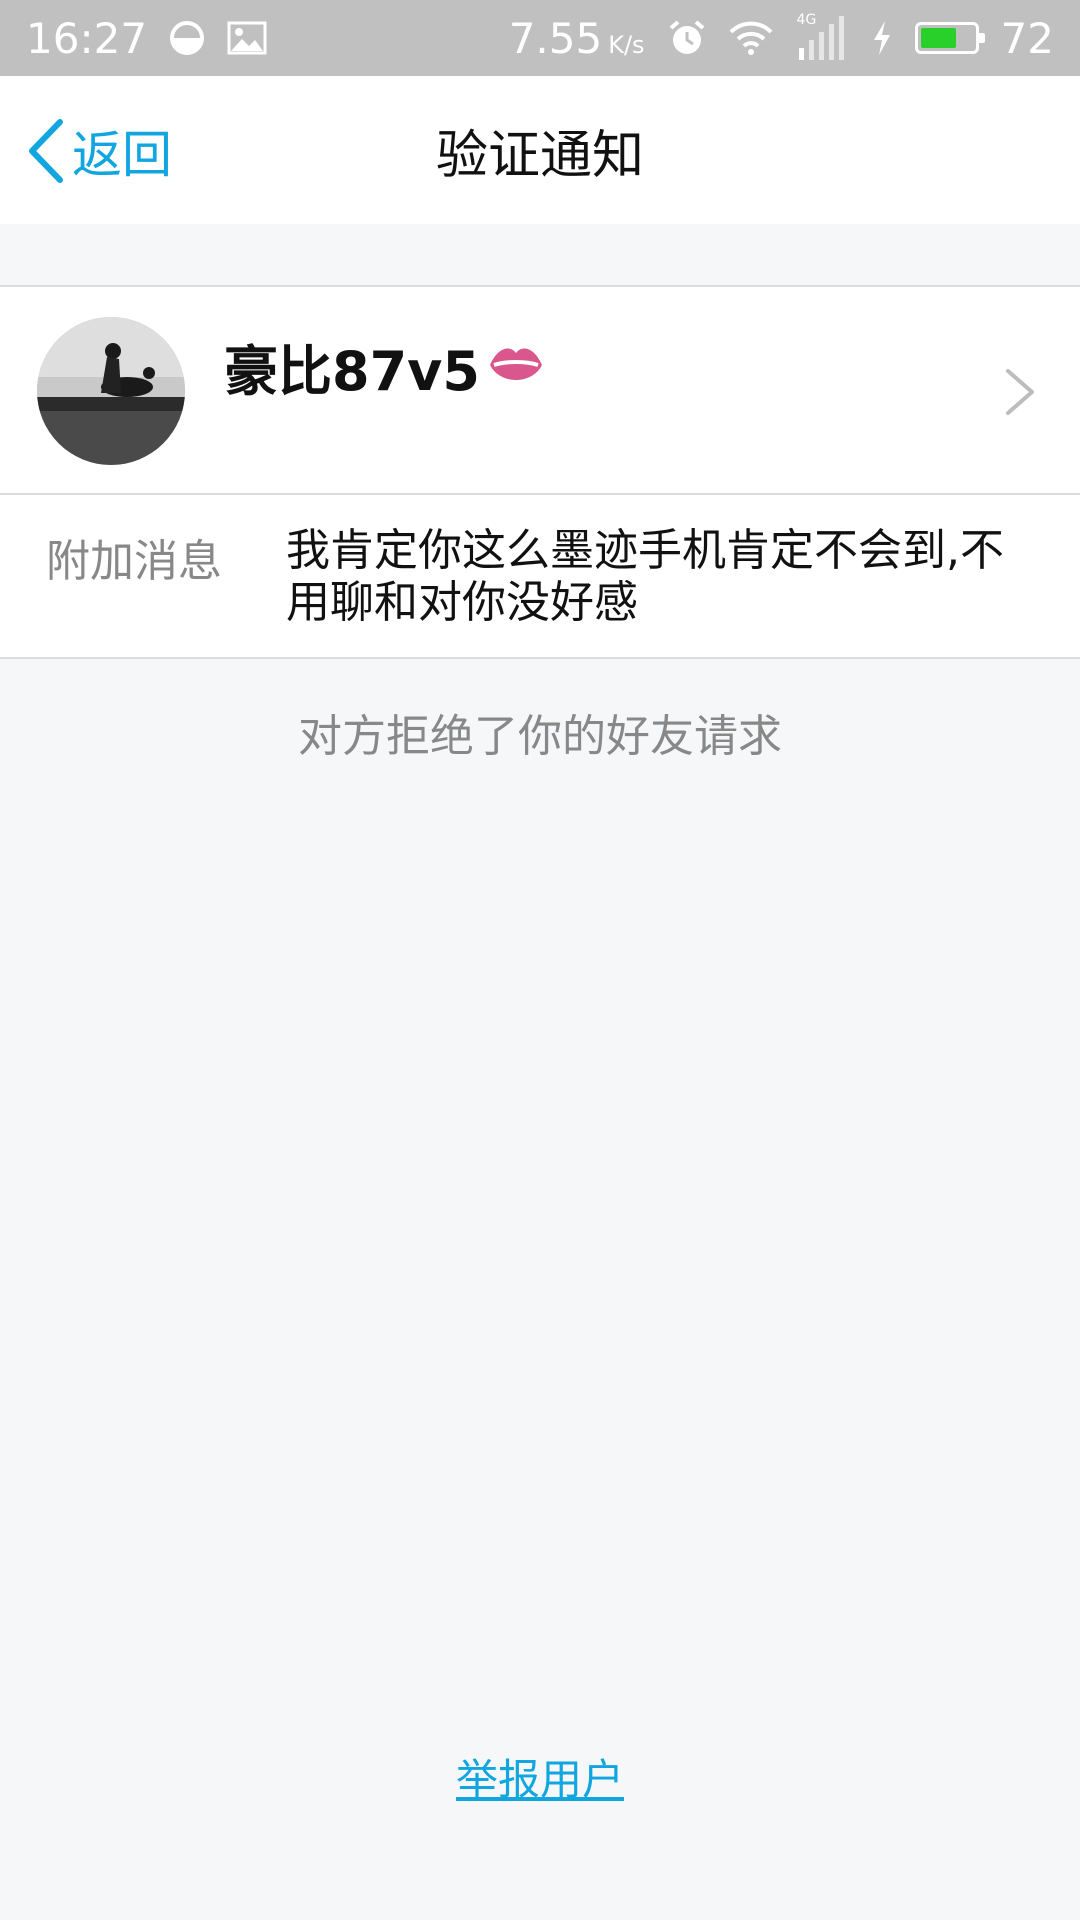  I want to click on avatar-image, so click(111, 391).